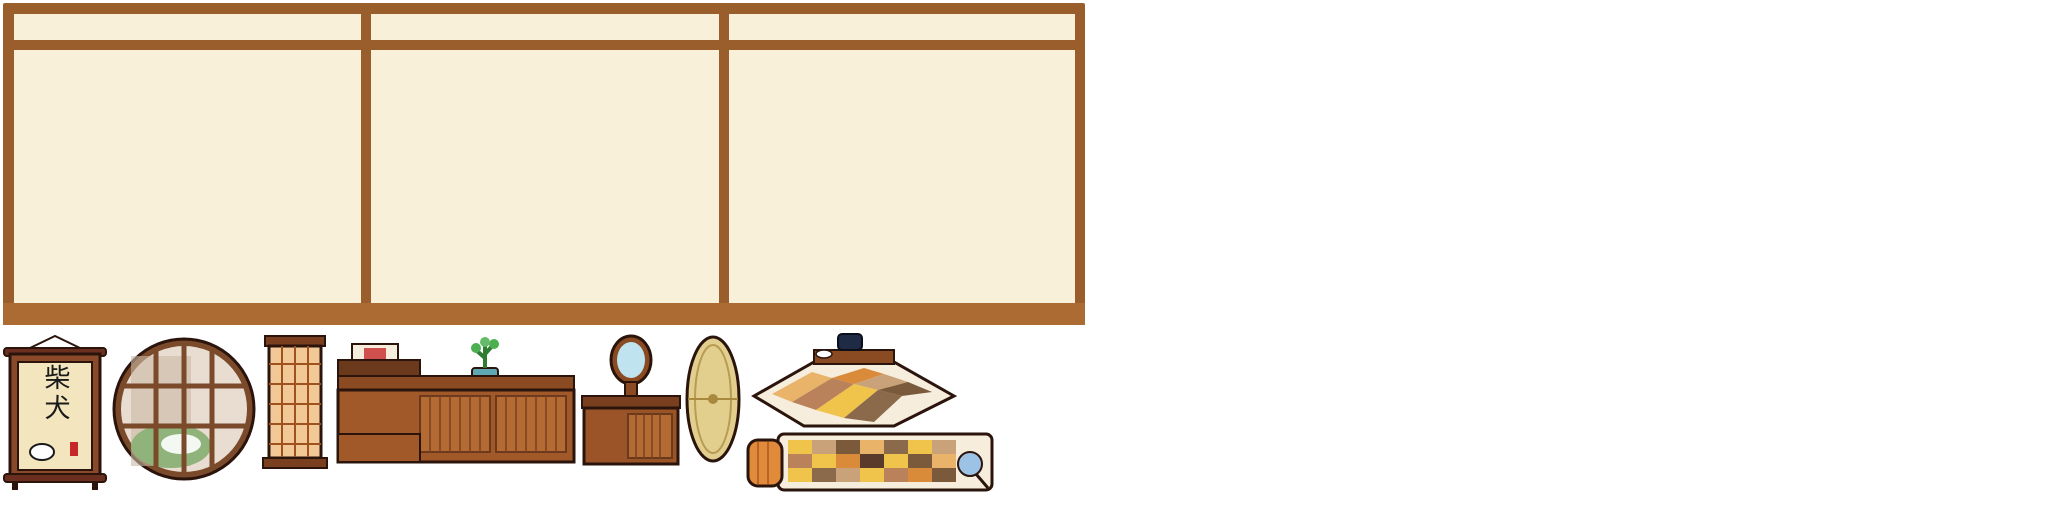  Describe the element at coordinates (184, 409) in the screenshot. I see `round-window` at that location.